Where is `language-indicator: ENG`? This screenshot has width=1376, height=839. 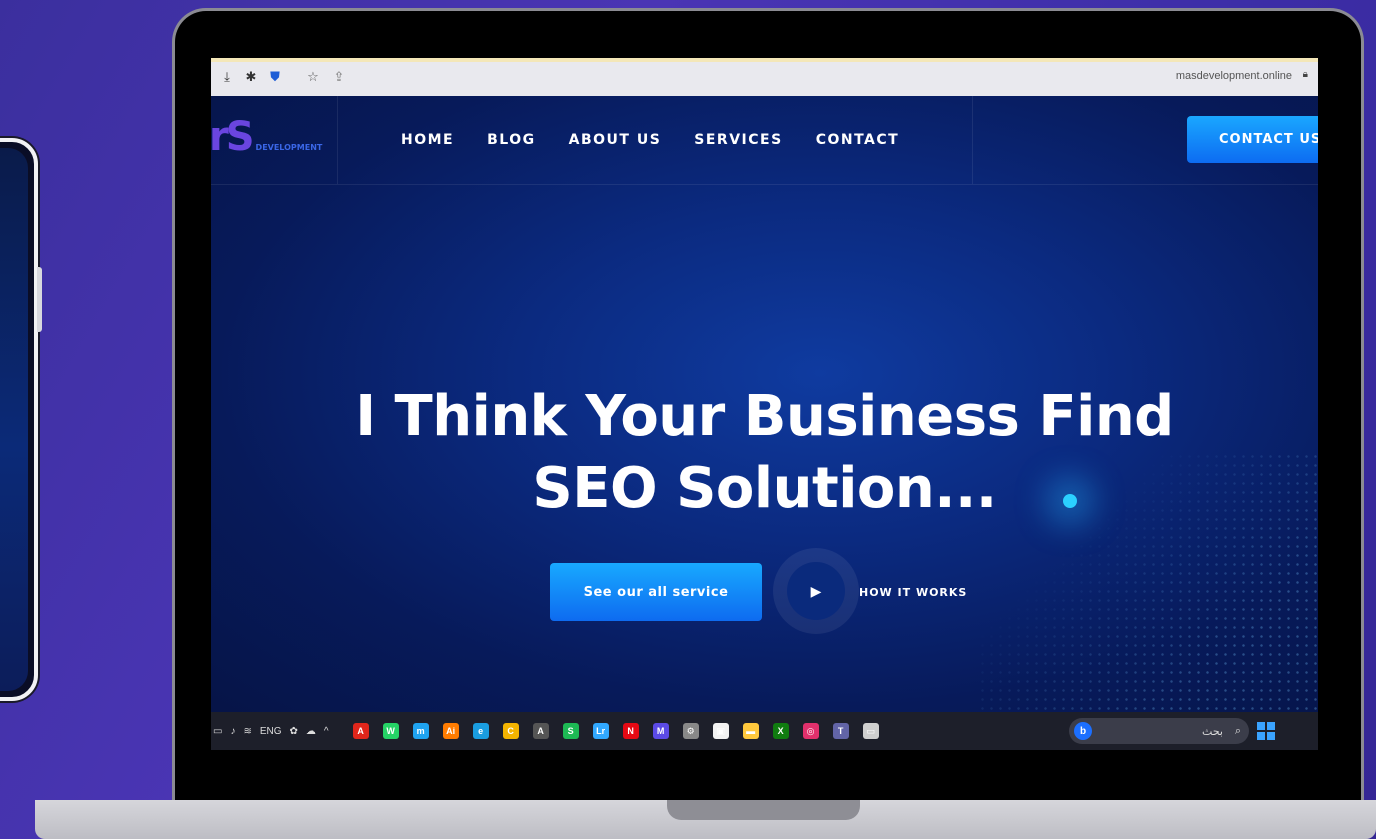
language-indicator: ENG is located at coordinates (271, 731).